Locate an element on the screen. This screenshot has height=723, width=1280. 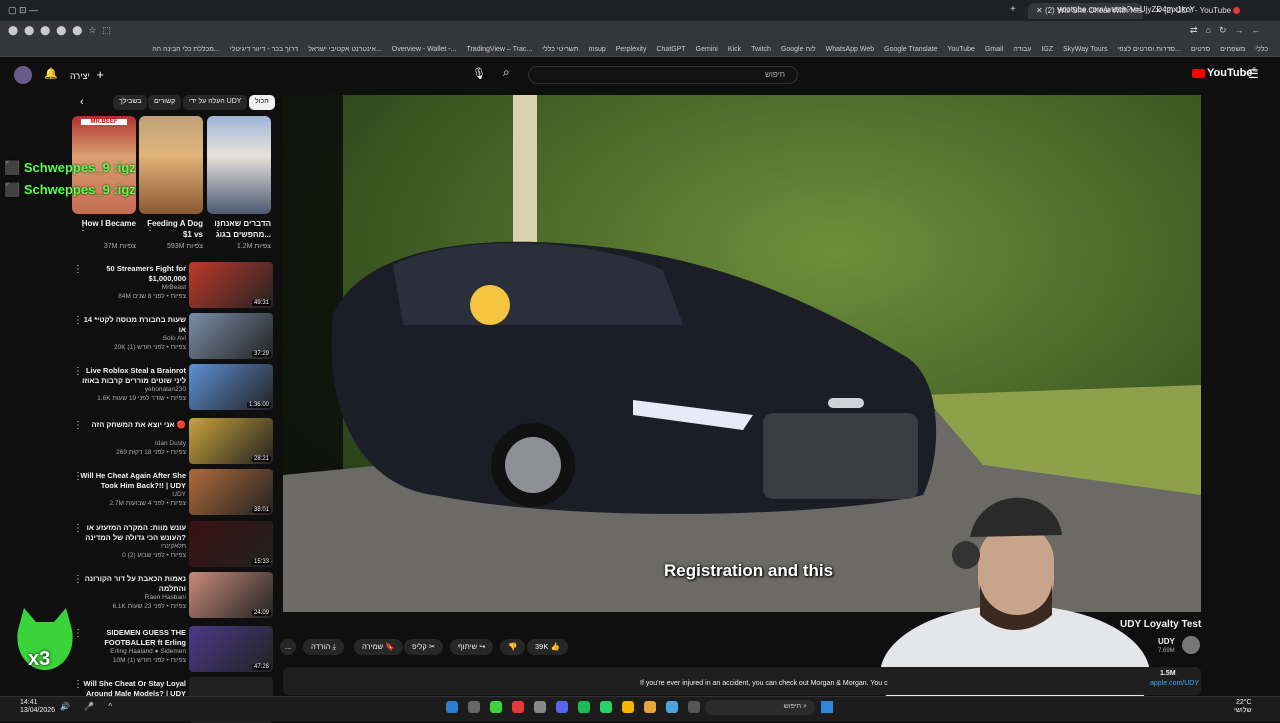
rec-channel: Solo Avi is located at coordinates (133, 338).